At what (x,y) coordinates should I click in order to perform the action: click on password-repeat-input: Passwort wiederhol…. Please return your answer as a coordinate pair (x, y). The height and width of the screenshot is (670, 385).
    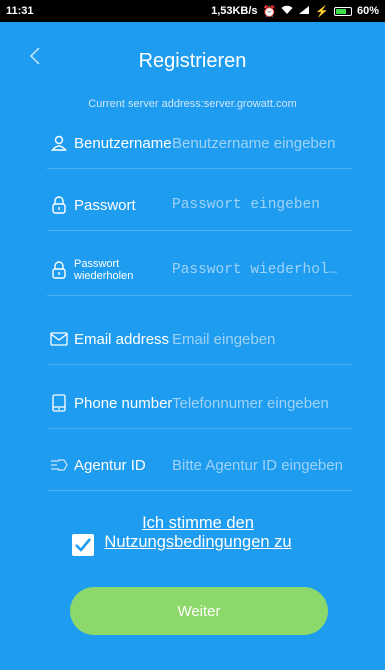
    Looking at the image, I should click on (262, 270).